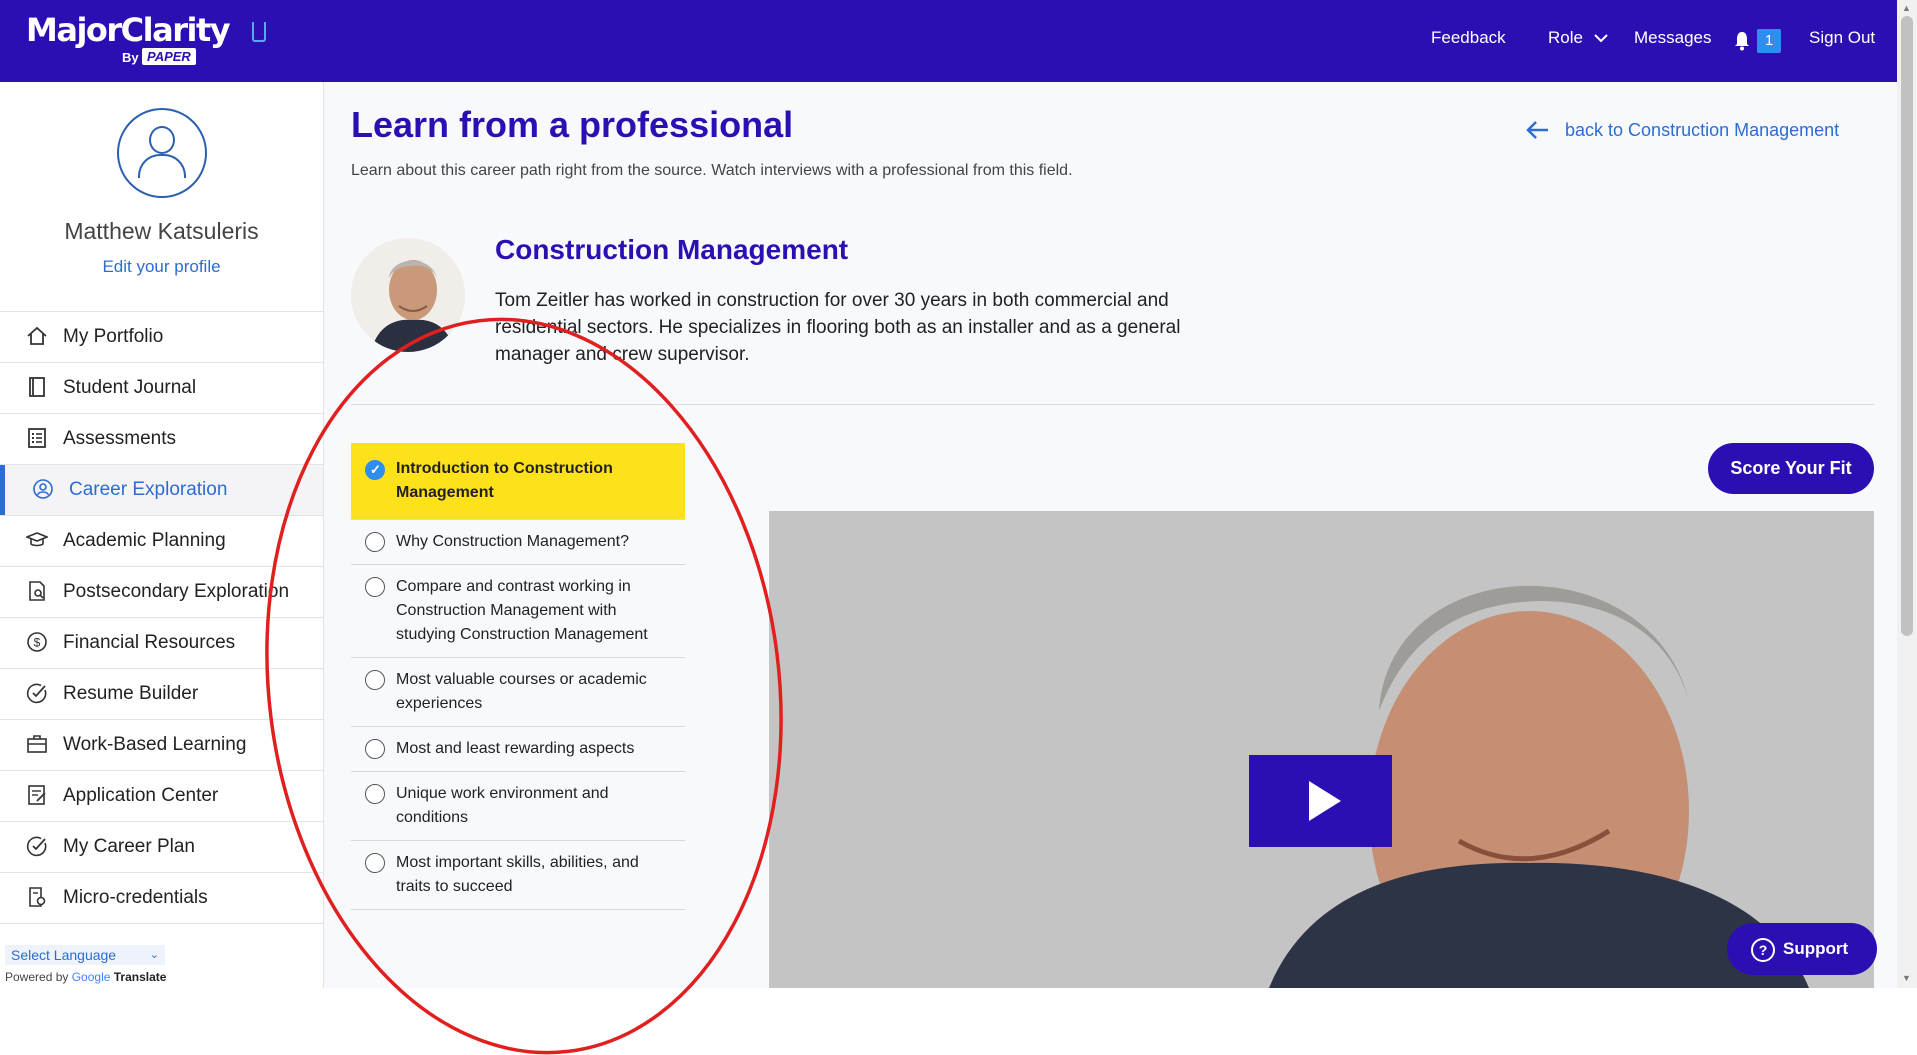 This screenshot has height=1055, width=1917. I want to click on certificate-icon, so click(37, 897).